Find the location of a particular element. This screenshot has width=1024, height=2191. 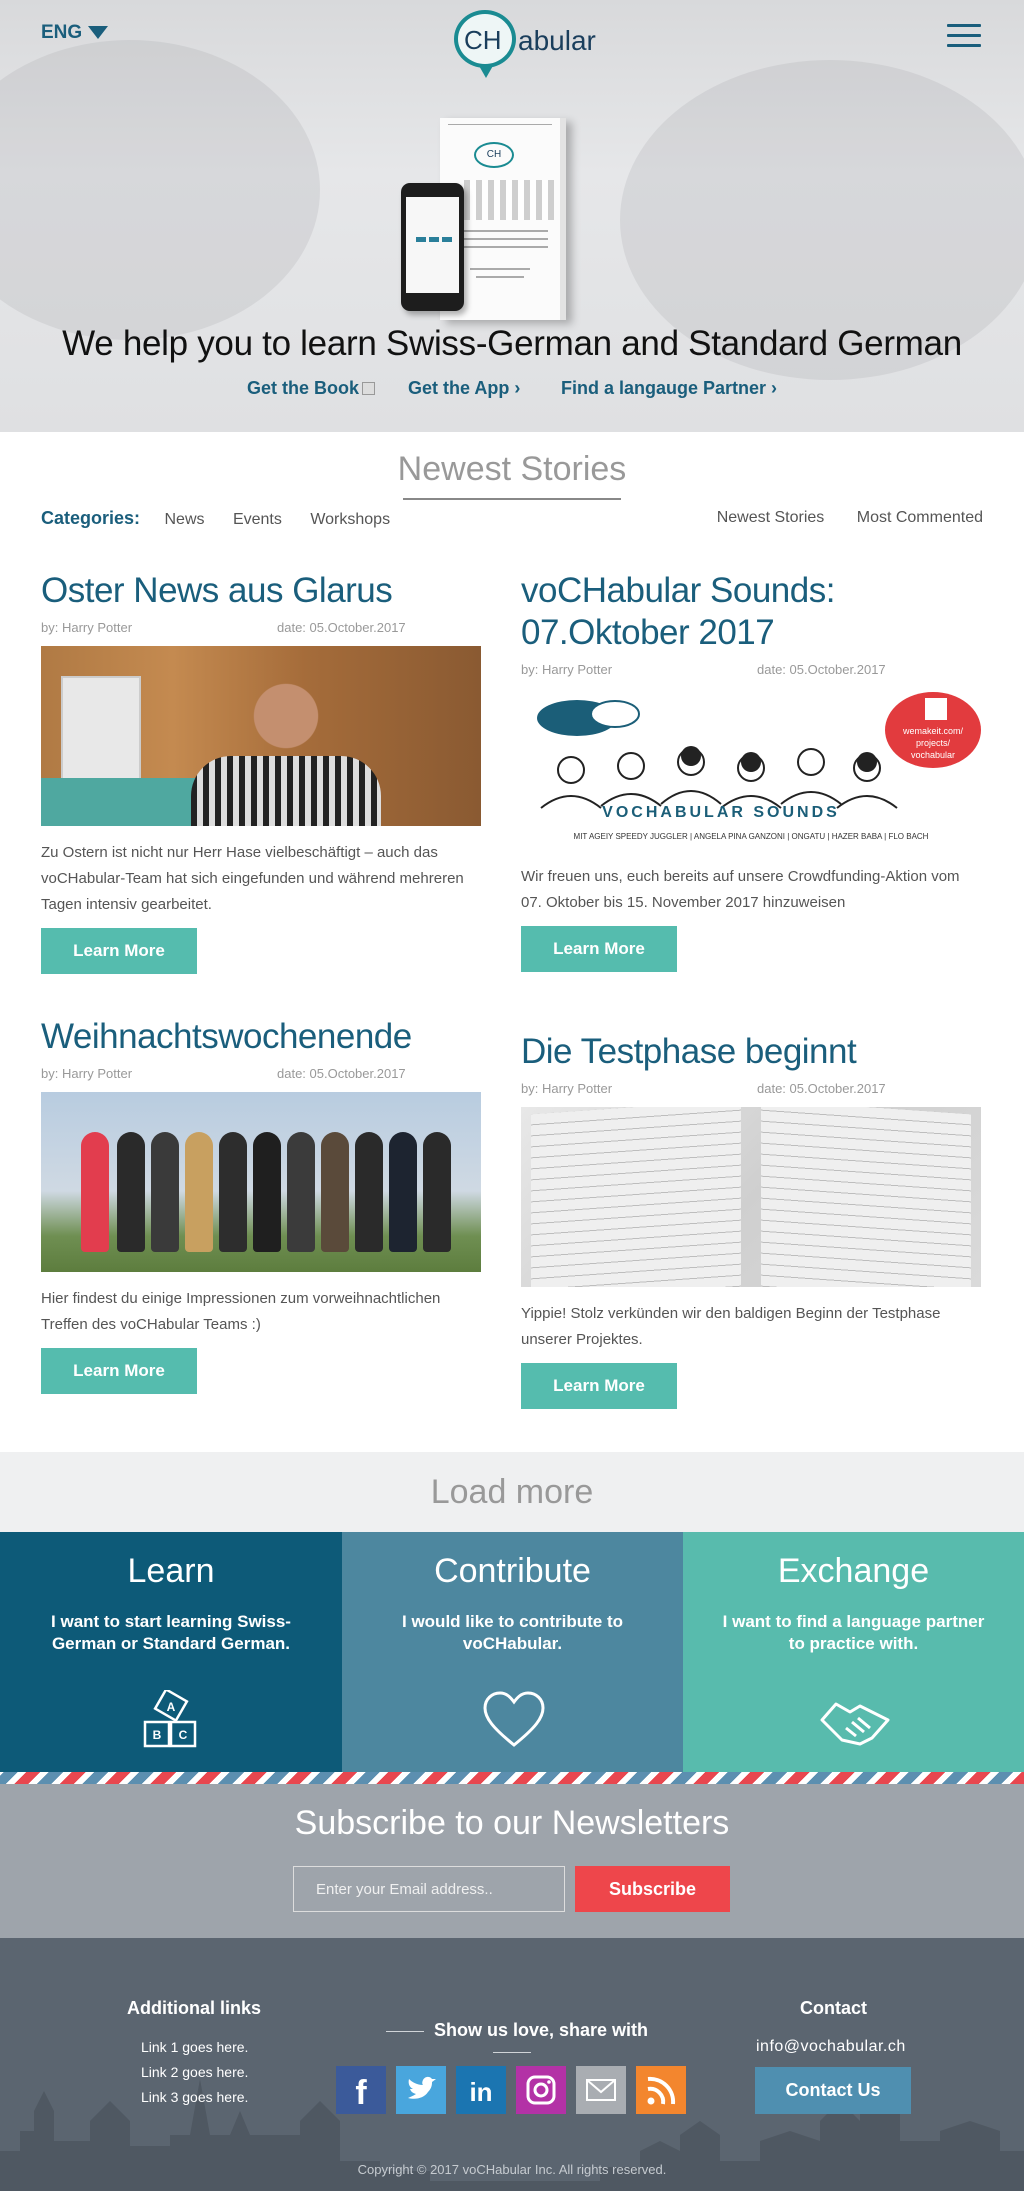

twitter-icon is located at coordinates (421, 2090).